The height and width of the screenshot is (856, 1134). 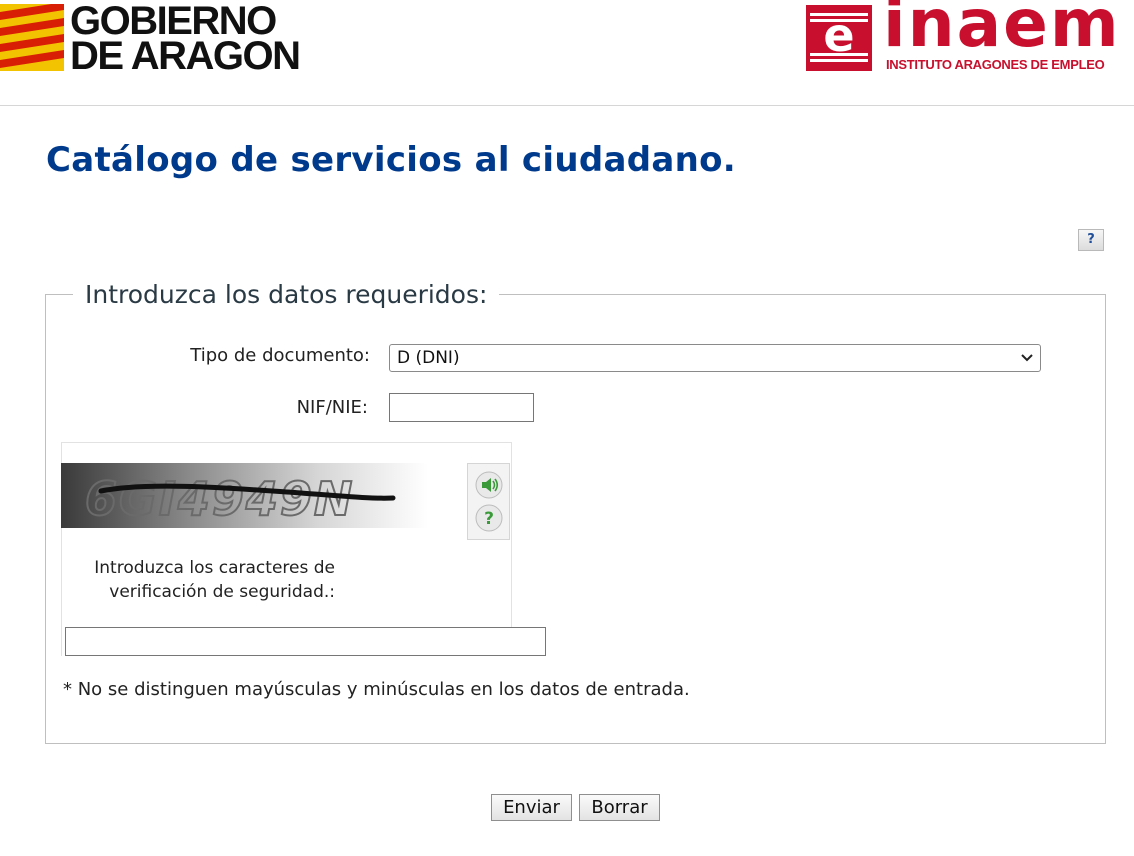 I want to click on aragon-flag-icon, so click(x=32, y=37).